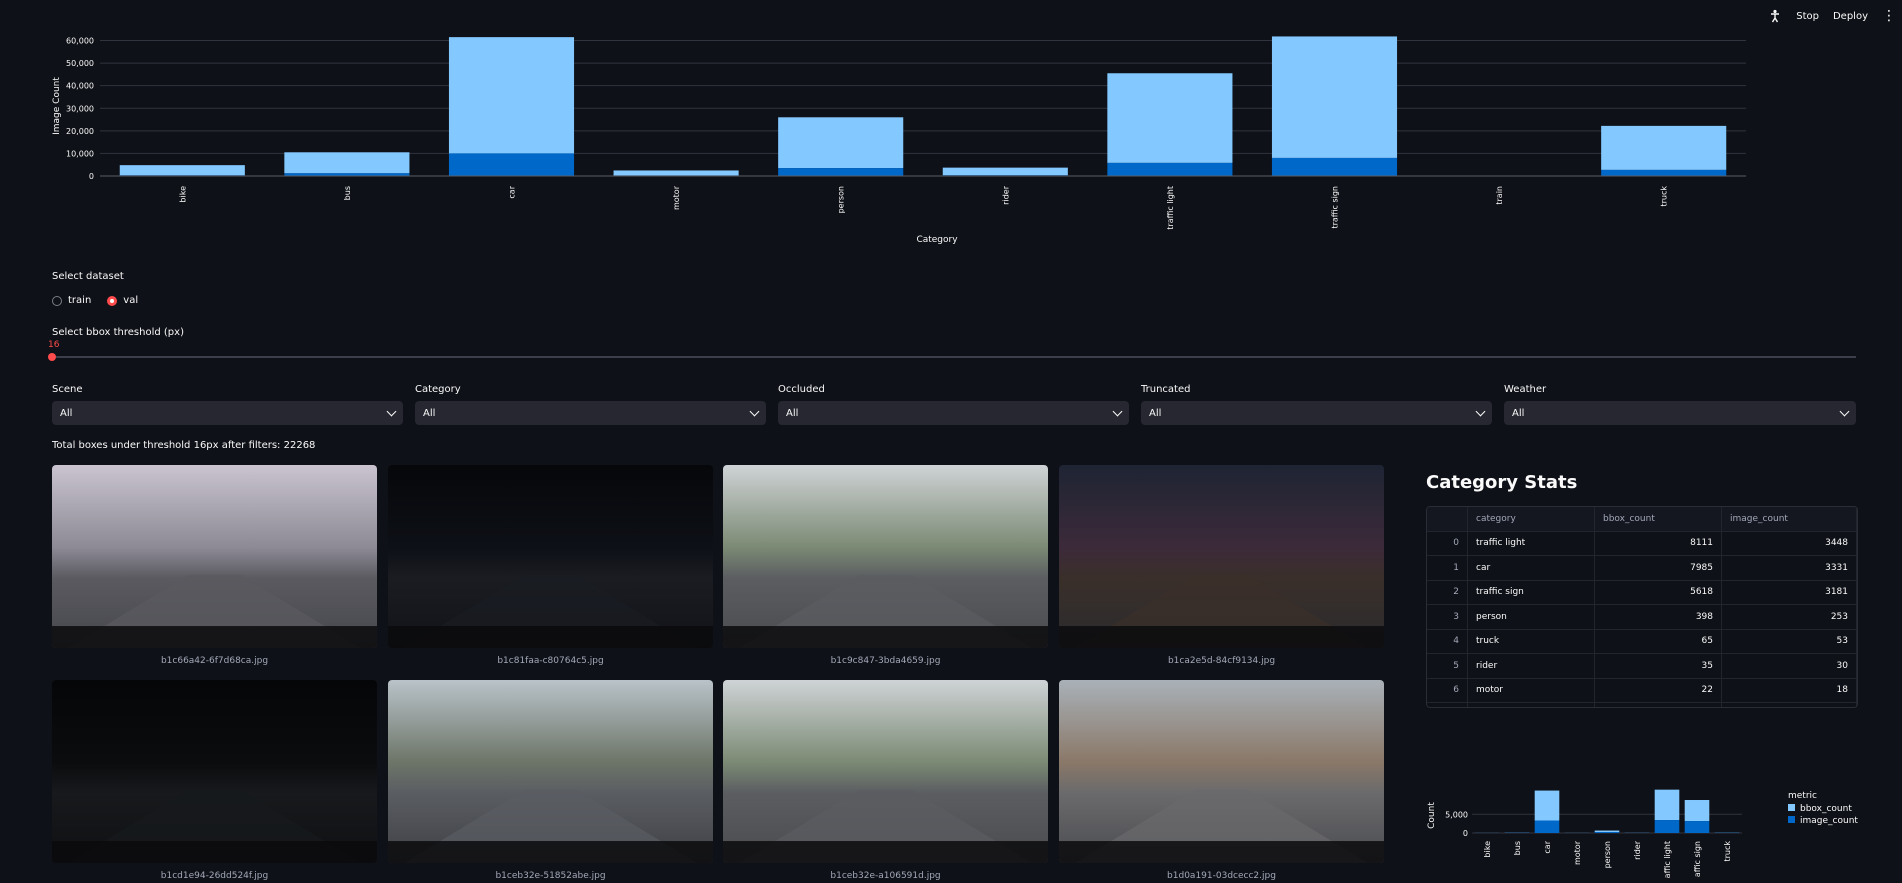 The image size is (1902, 883). Describe the element at coordinates (52, 357) in the screenshot. I see `threshold-slider-thumb` at that location.